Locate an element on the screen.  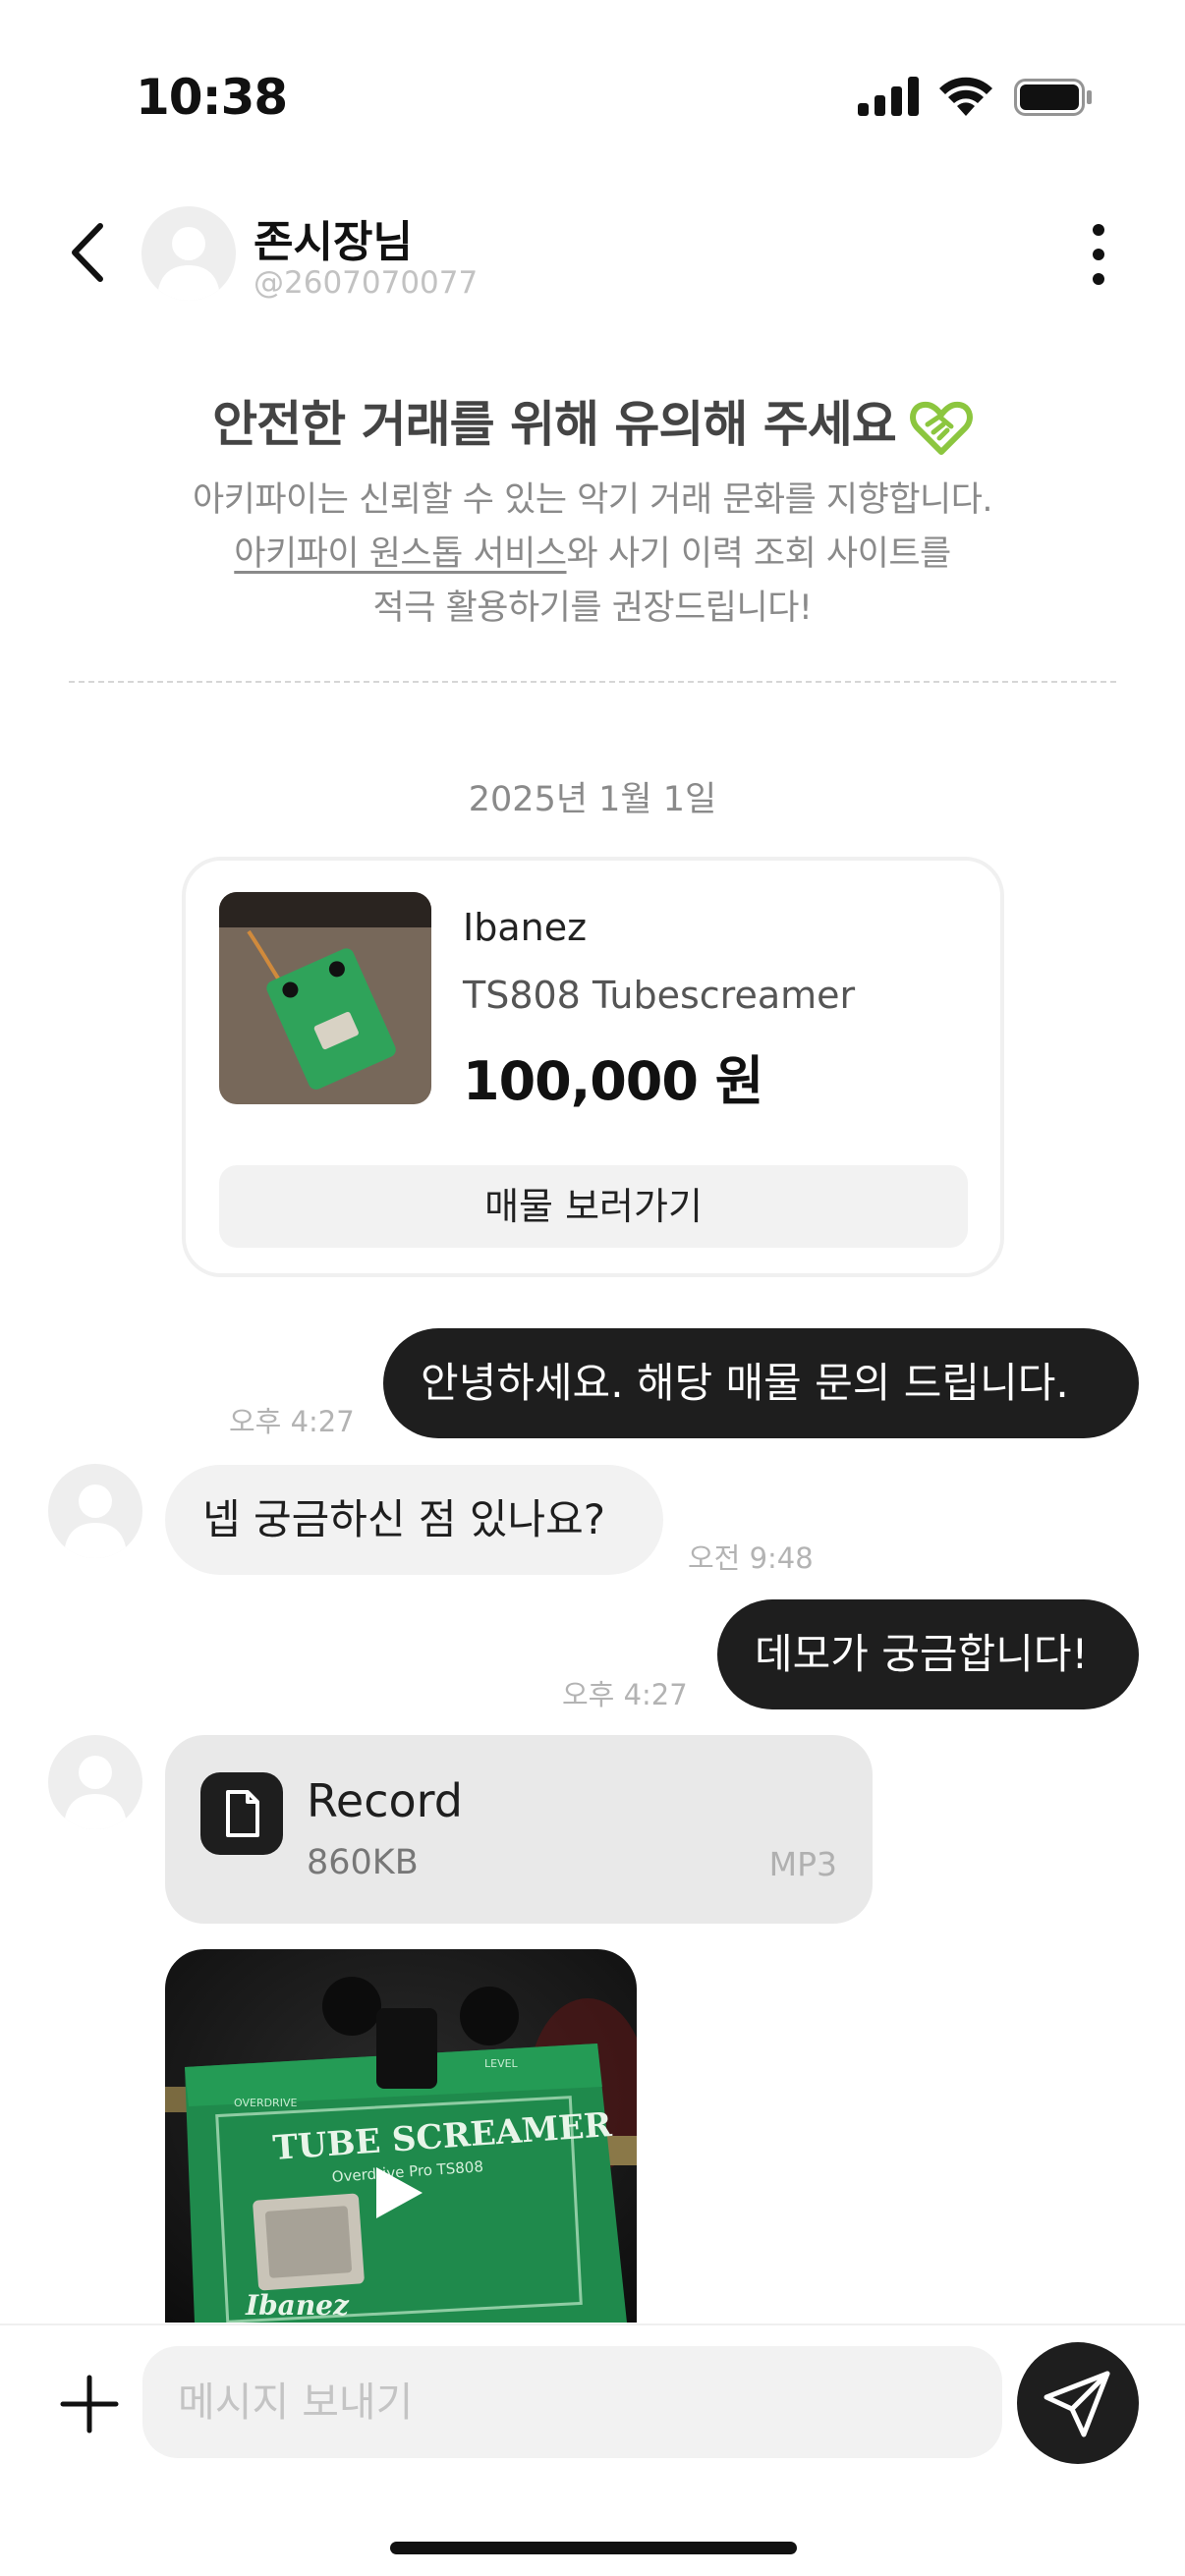
send-icon is located at coordinates (1077, 2404).